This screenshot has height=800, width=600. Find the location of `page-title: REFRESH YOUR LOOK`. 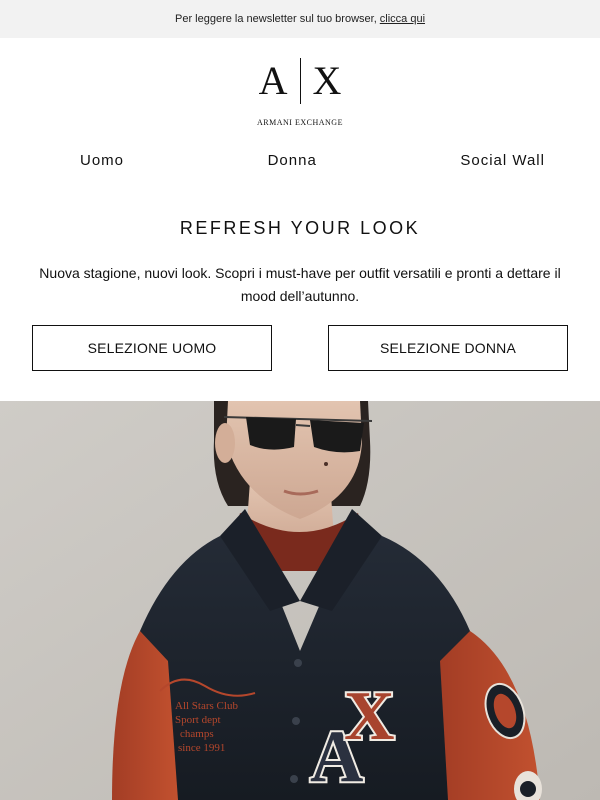

page-title: REFRESH YOUR LOOK is located at coordinates (300, 228).